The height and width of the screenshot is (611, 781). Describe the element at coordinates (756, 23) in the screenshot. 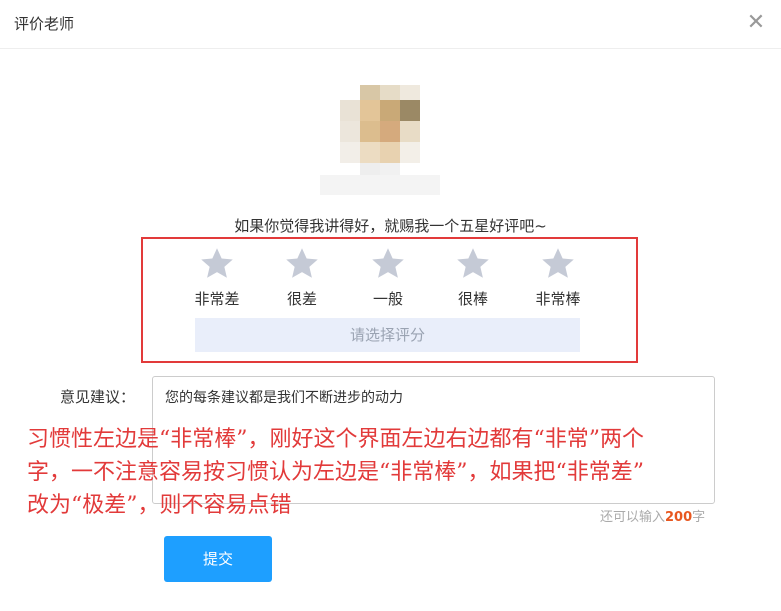

I see `close-icon: ✕` at that location.